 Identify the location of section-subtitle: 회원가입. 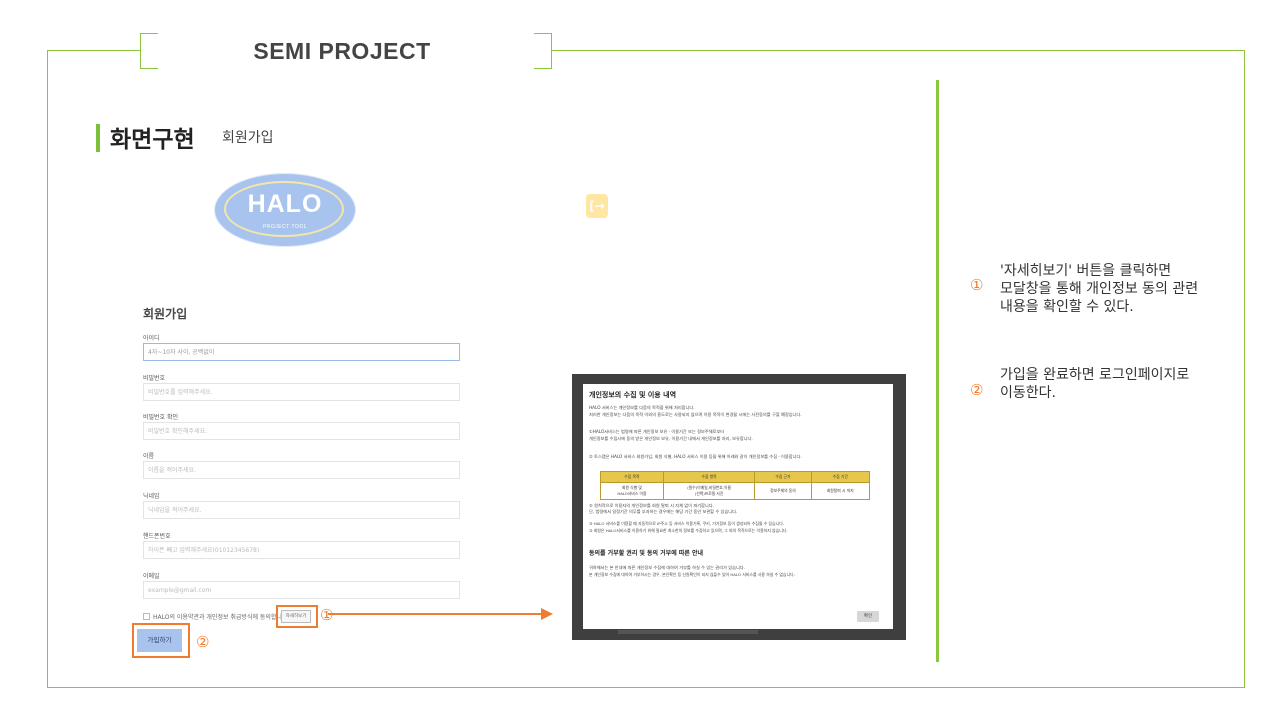
(248, 138).